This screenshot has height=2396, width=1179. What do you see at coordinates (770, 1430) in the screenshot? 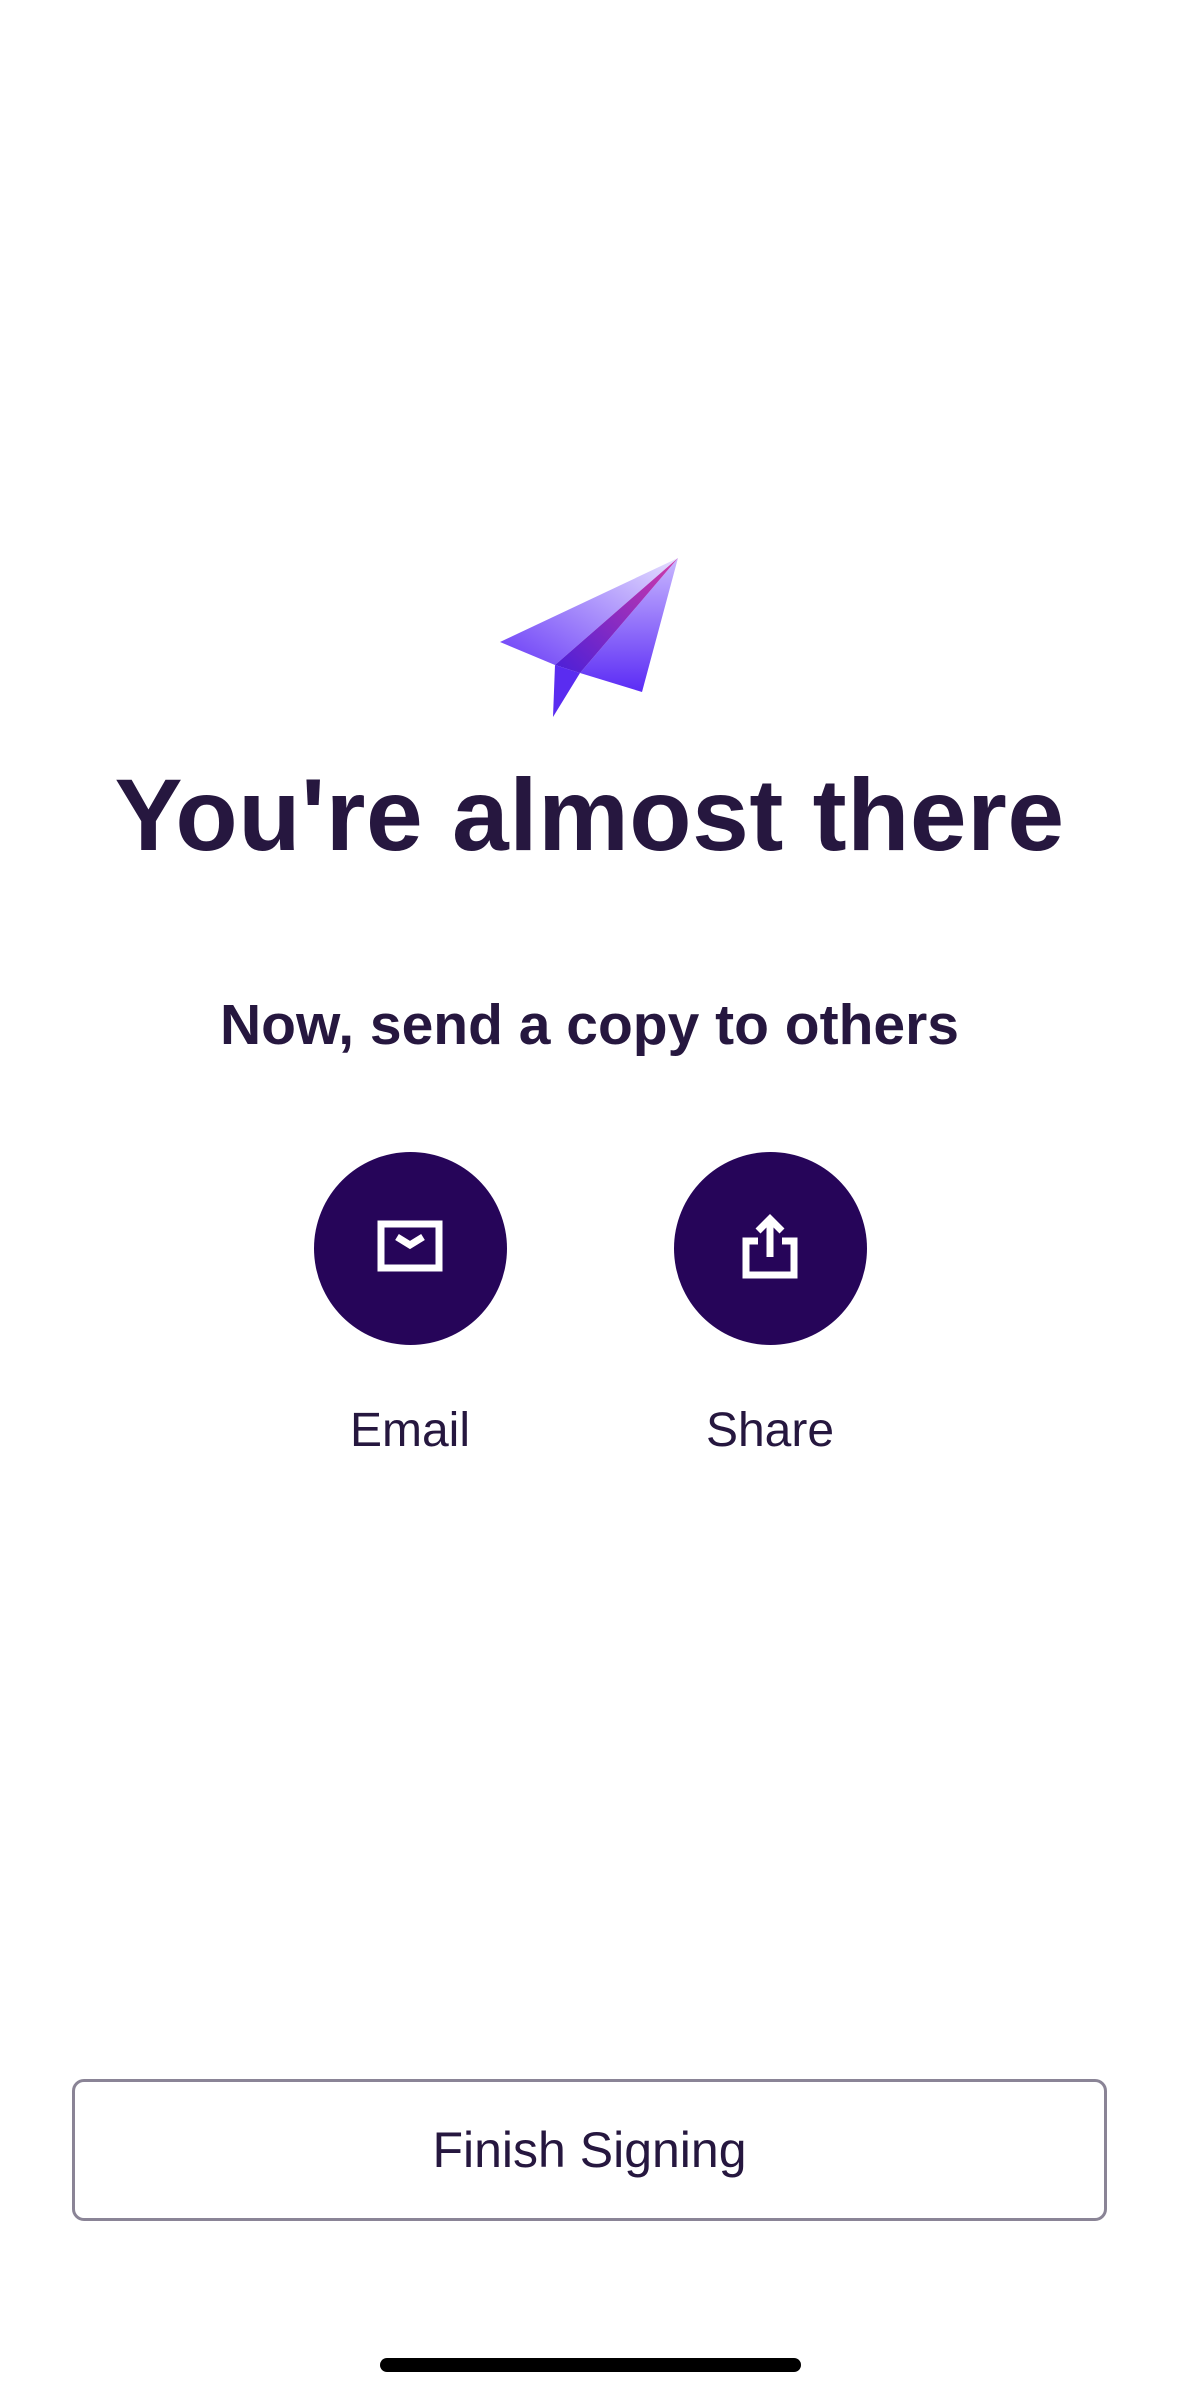
I see `share-action-label: Share` at bounding box center [770, 1430].